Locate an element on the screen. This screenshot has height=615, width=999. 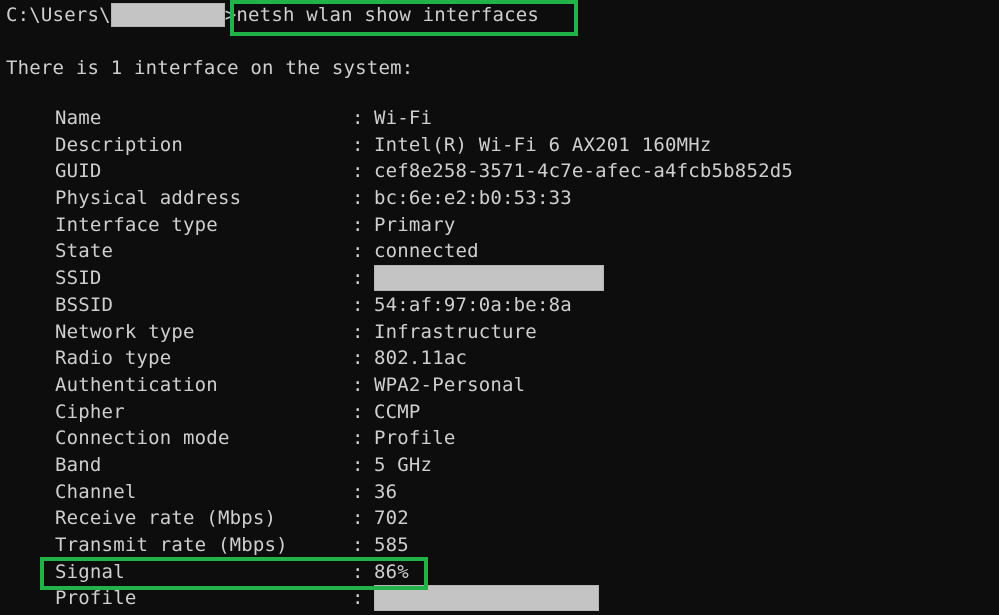
property-row: Profile: is located at coordinates (520, 598).